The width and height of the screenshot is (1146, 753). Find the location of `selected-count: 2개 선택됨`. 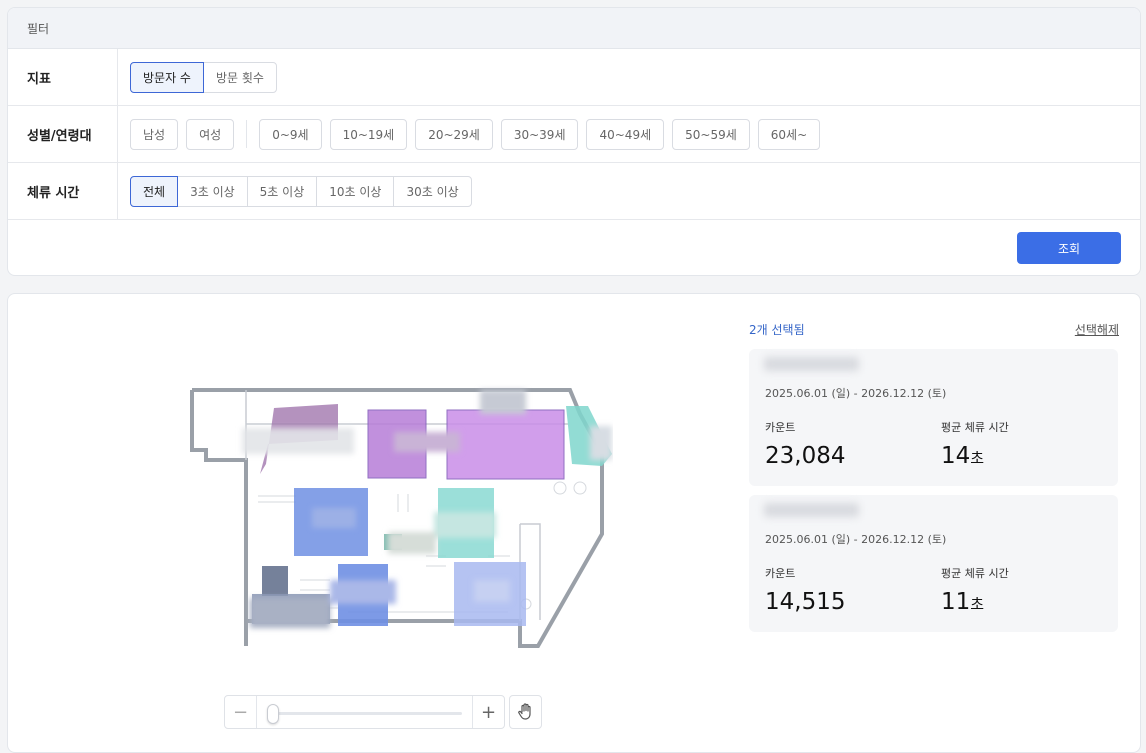

selected-count: 2개 선택됨 is located at coordinates (777, 330).